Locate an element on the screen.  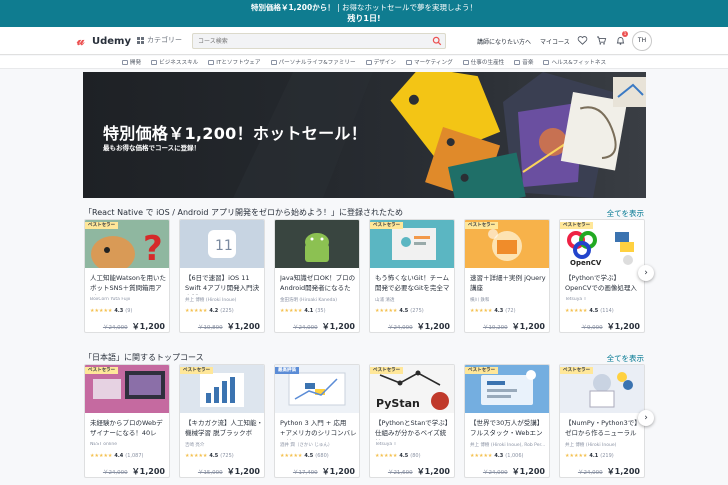
category-nav-item-health: ヘルス&フィットネス is located at coordinates (574, 62).